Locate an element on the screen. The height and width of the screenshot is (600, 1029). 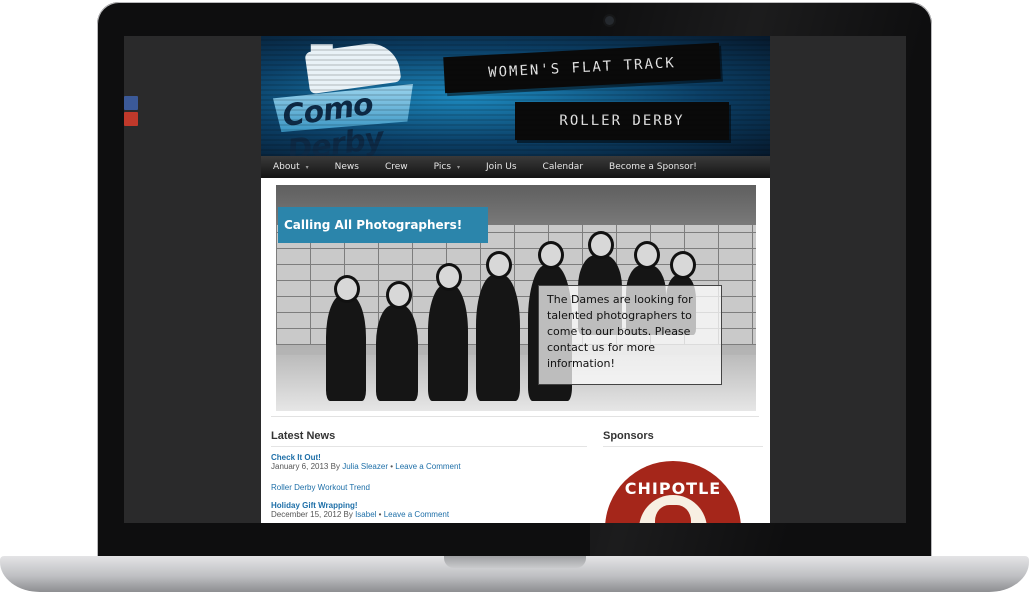
nav-item-calendar: Calendar is located at coordinates (563, 167).